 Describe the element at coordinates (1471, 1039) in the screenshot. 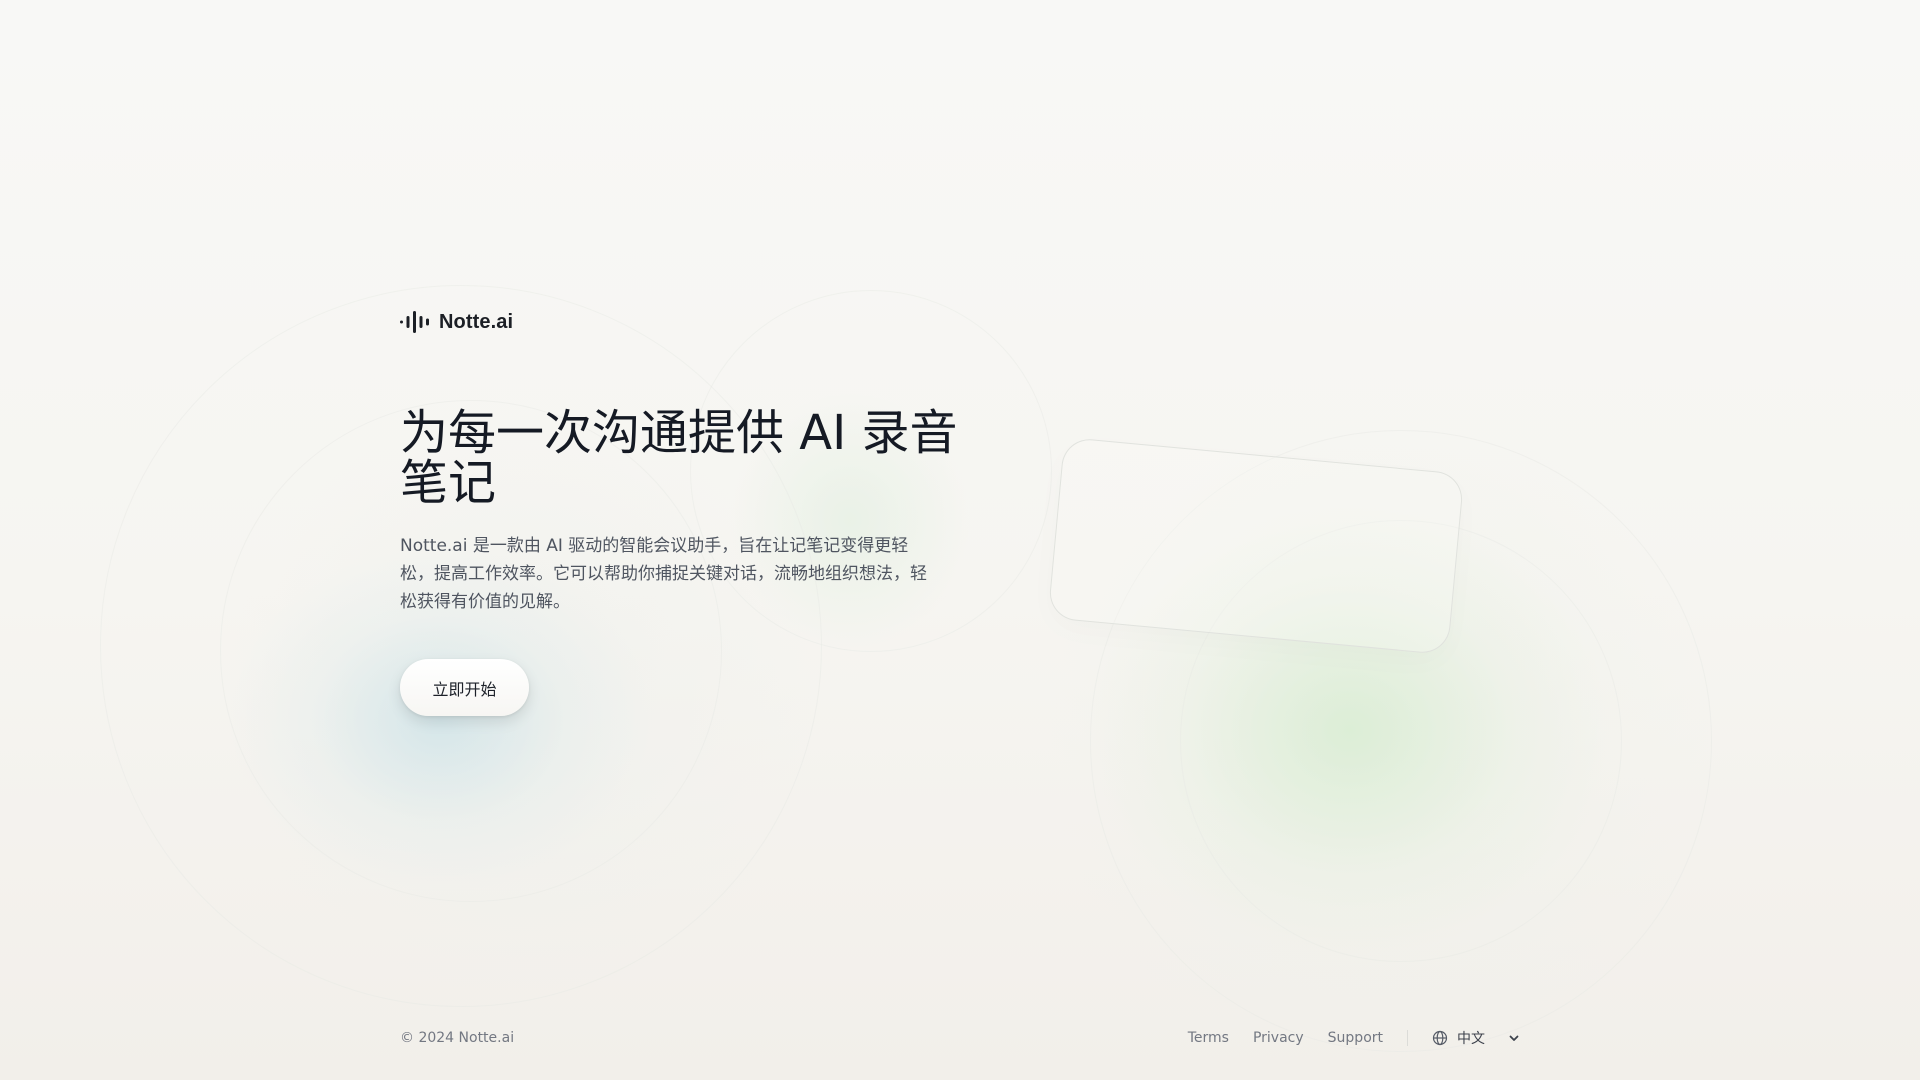

I see `language-label: 中文` at that location.